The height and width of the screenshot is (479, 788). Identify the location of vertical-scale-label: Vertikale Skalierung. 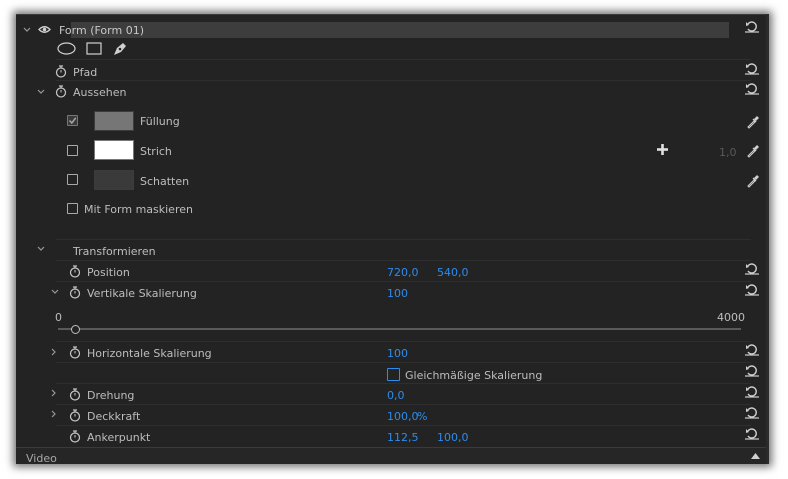
(142, 293).